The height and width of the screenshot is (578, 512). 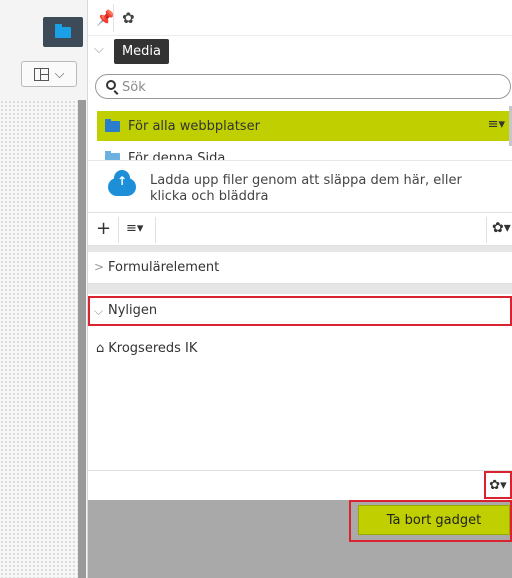 What do you see at coordinates (164, 267) in the screenshot?
I see `form-elements-label: Formulärelement` at bounding box center [164, 267].